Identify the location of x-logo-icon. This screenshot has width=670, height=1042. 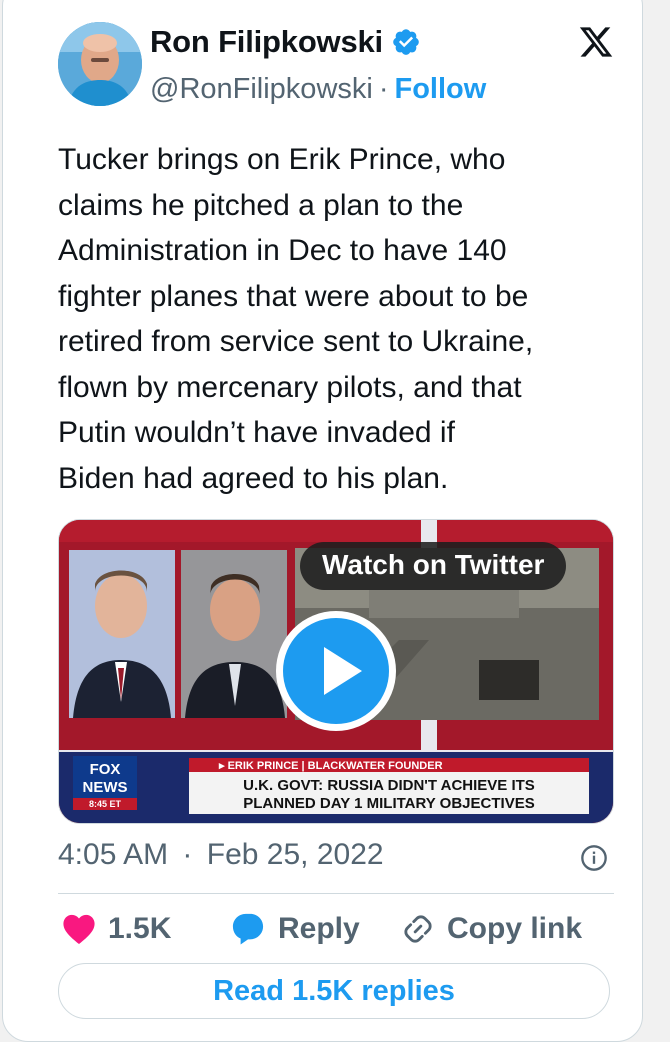
(596, 42).